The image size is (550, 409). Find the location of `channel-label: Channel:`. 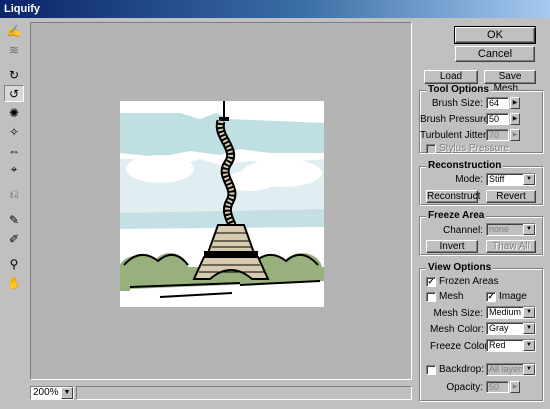

channel-label: Channel: is located at coordinates (462, 230).